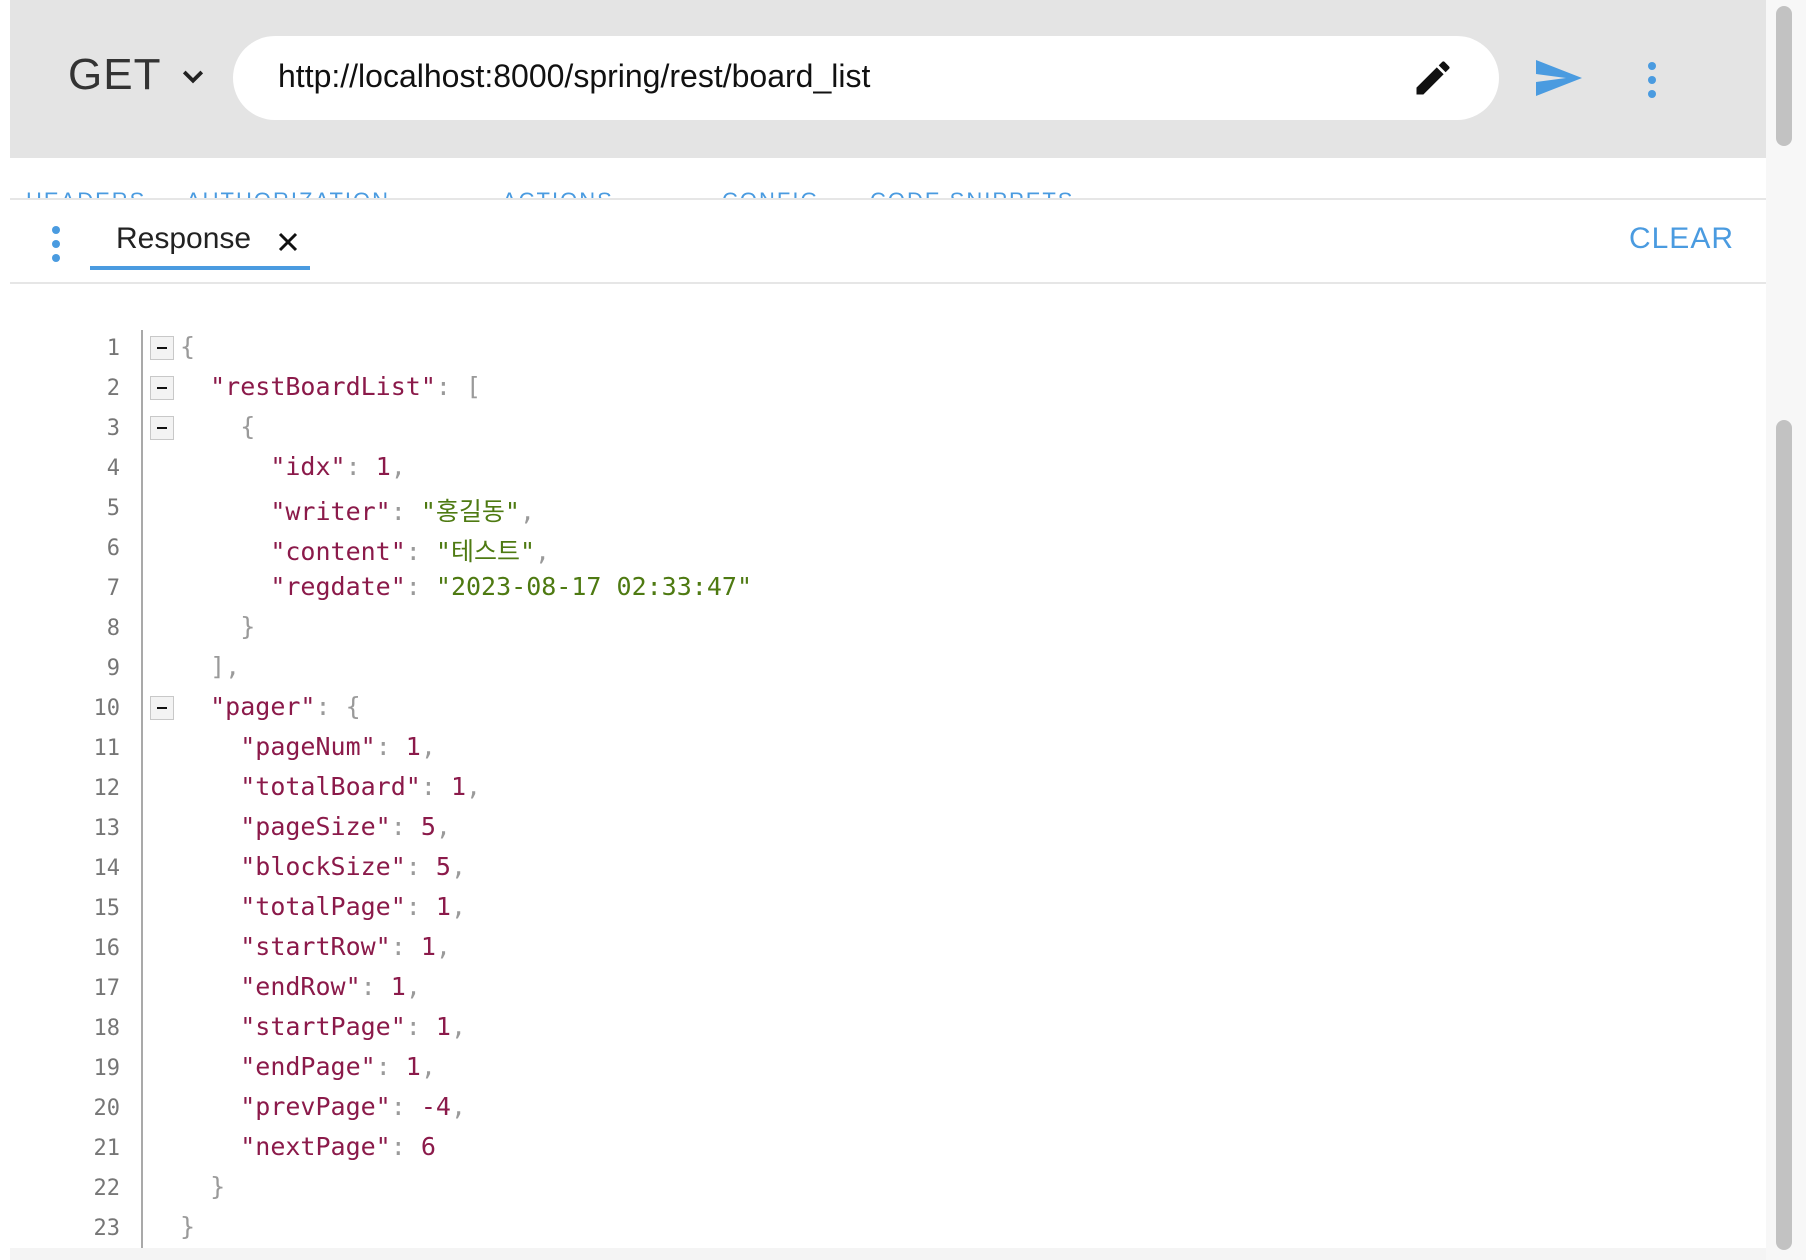 The image size is (1806, 1260). Describe the element at coordinates (113, 468) in the screenshot. I see `line-number: 4` at that location.